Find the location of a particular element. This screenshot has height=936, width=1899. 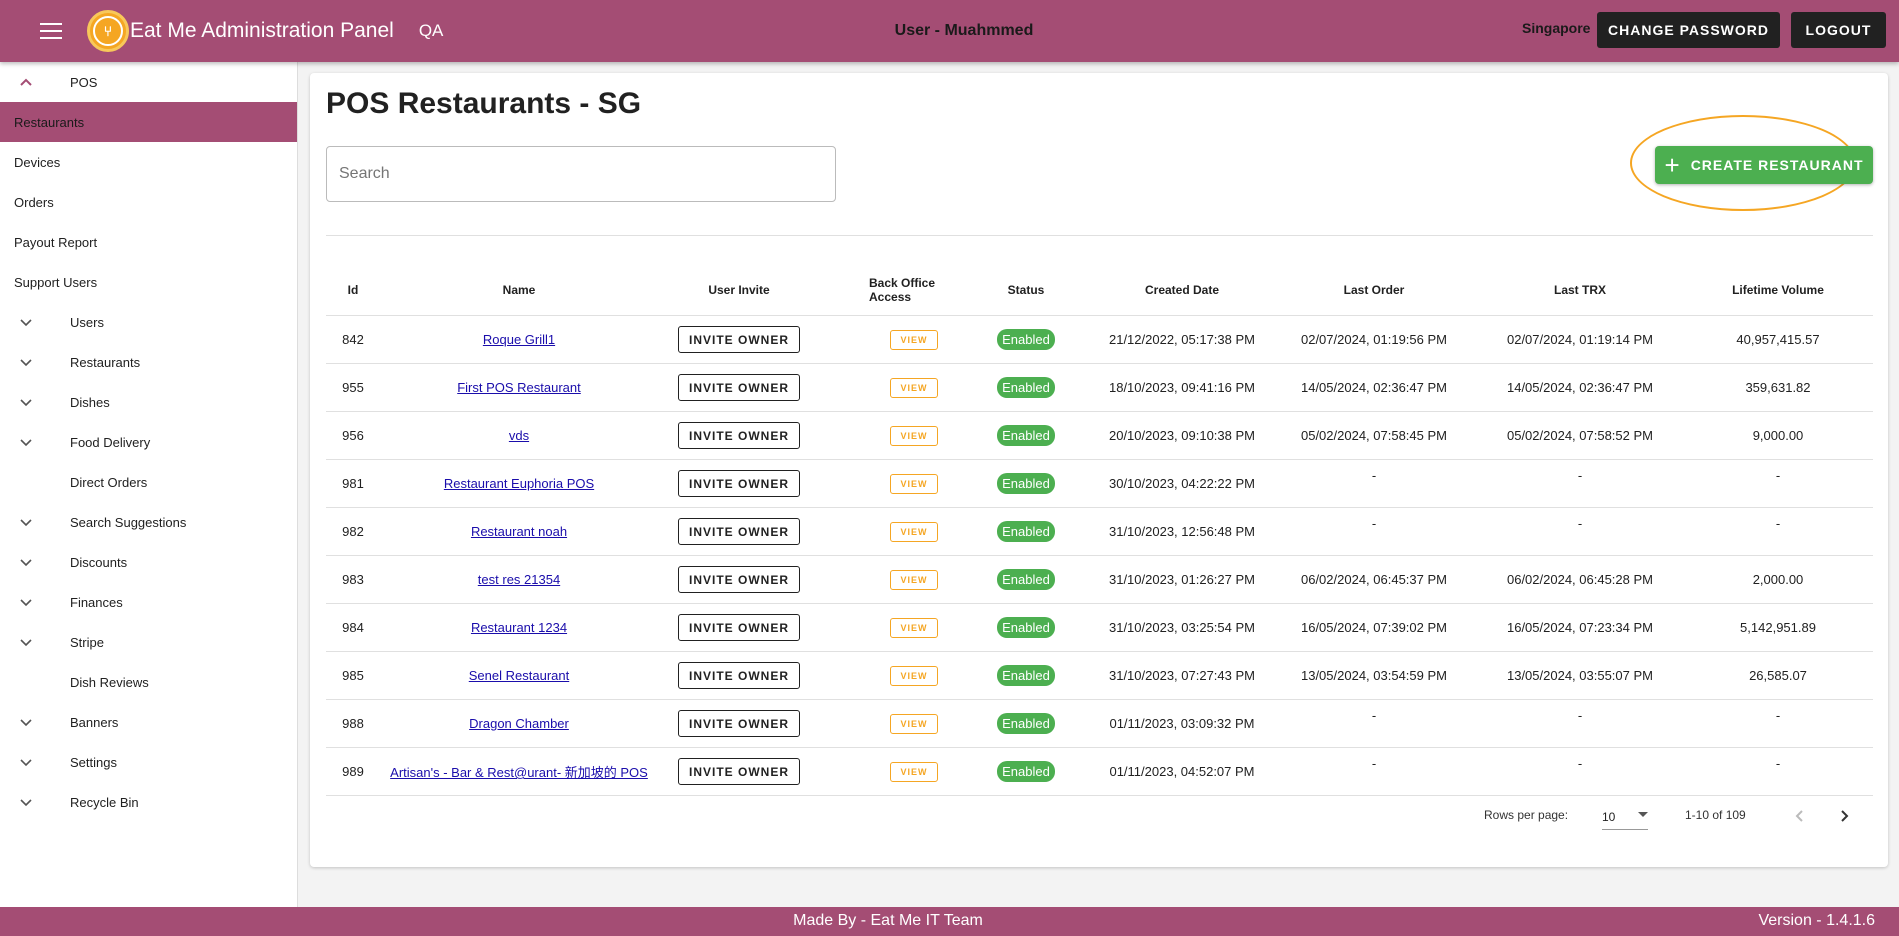

sidebar-item-label: Dish Reviews is located at coordinates (109, 682).